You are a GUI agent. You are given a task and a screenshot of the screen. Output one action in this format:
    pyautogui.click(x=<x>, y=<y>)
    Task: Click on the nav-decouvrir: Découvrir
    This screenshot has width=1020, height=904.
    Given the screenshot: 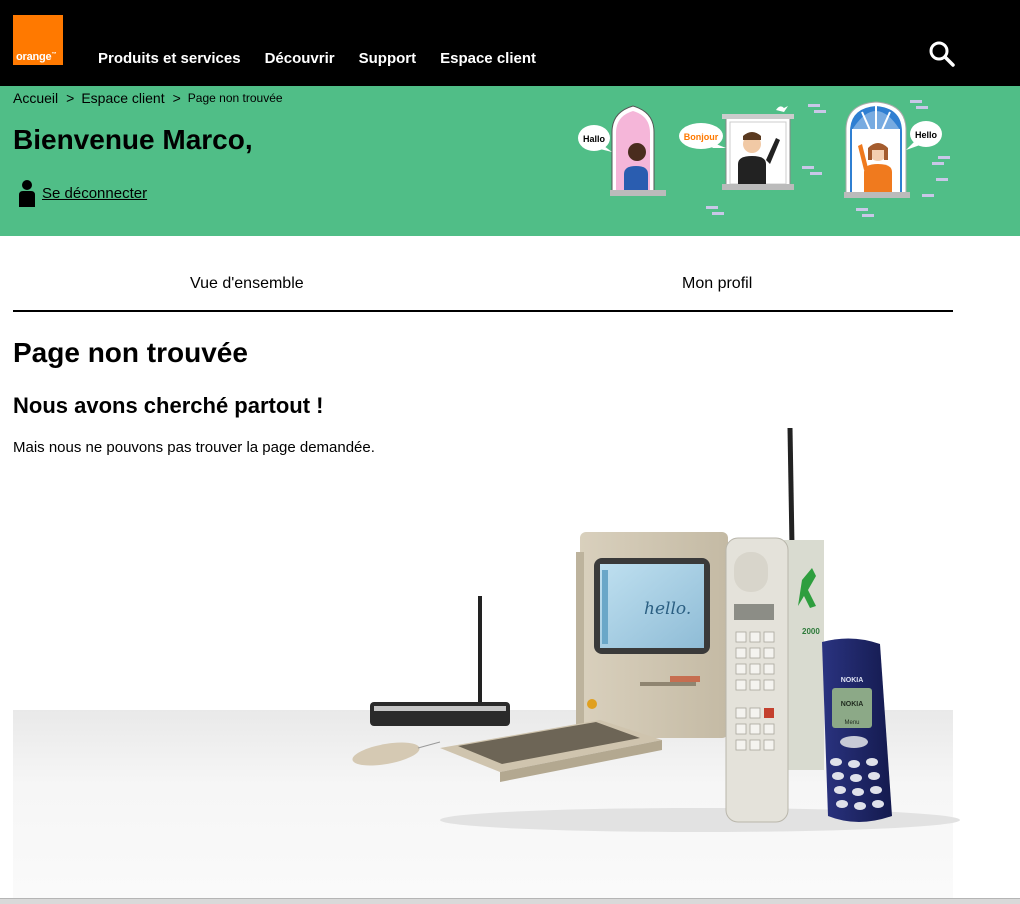 What is the action you would take?
    pyautogui.click(x=300, y=58)
    